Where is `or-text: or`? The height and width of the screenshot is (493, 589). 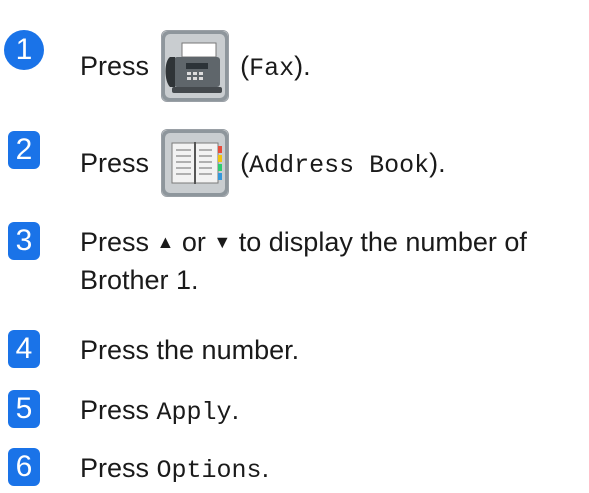 or-text: or is located at coordinates (193, 242).